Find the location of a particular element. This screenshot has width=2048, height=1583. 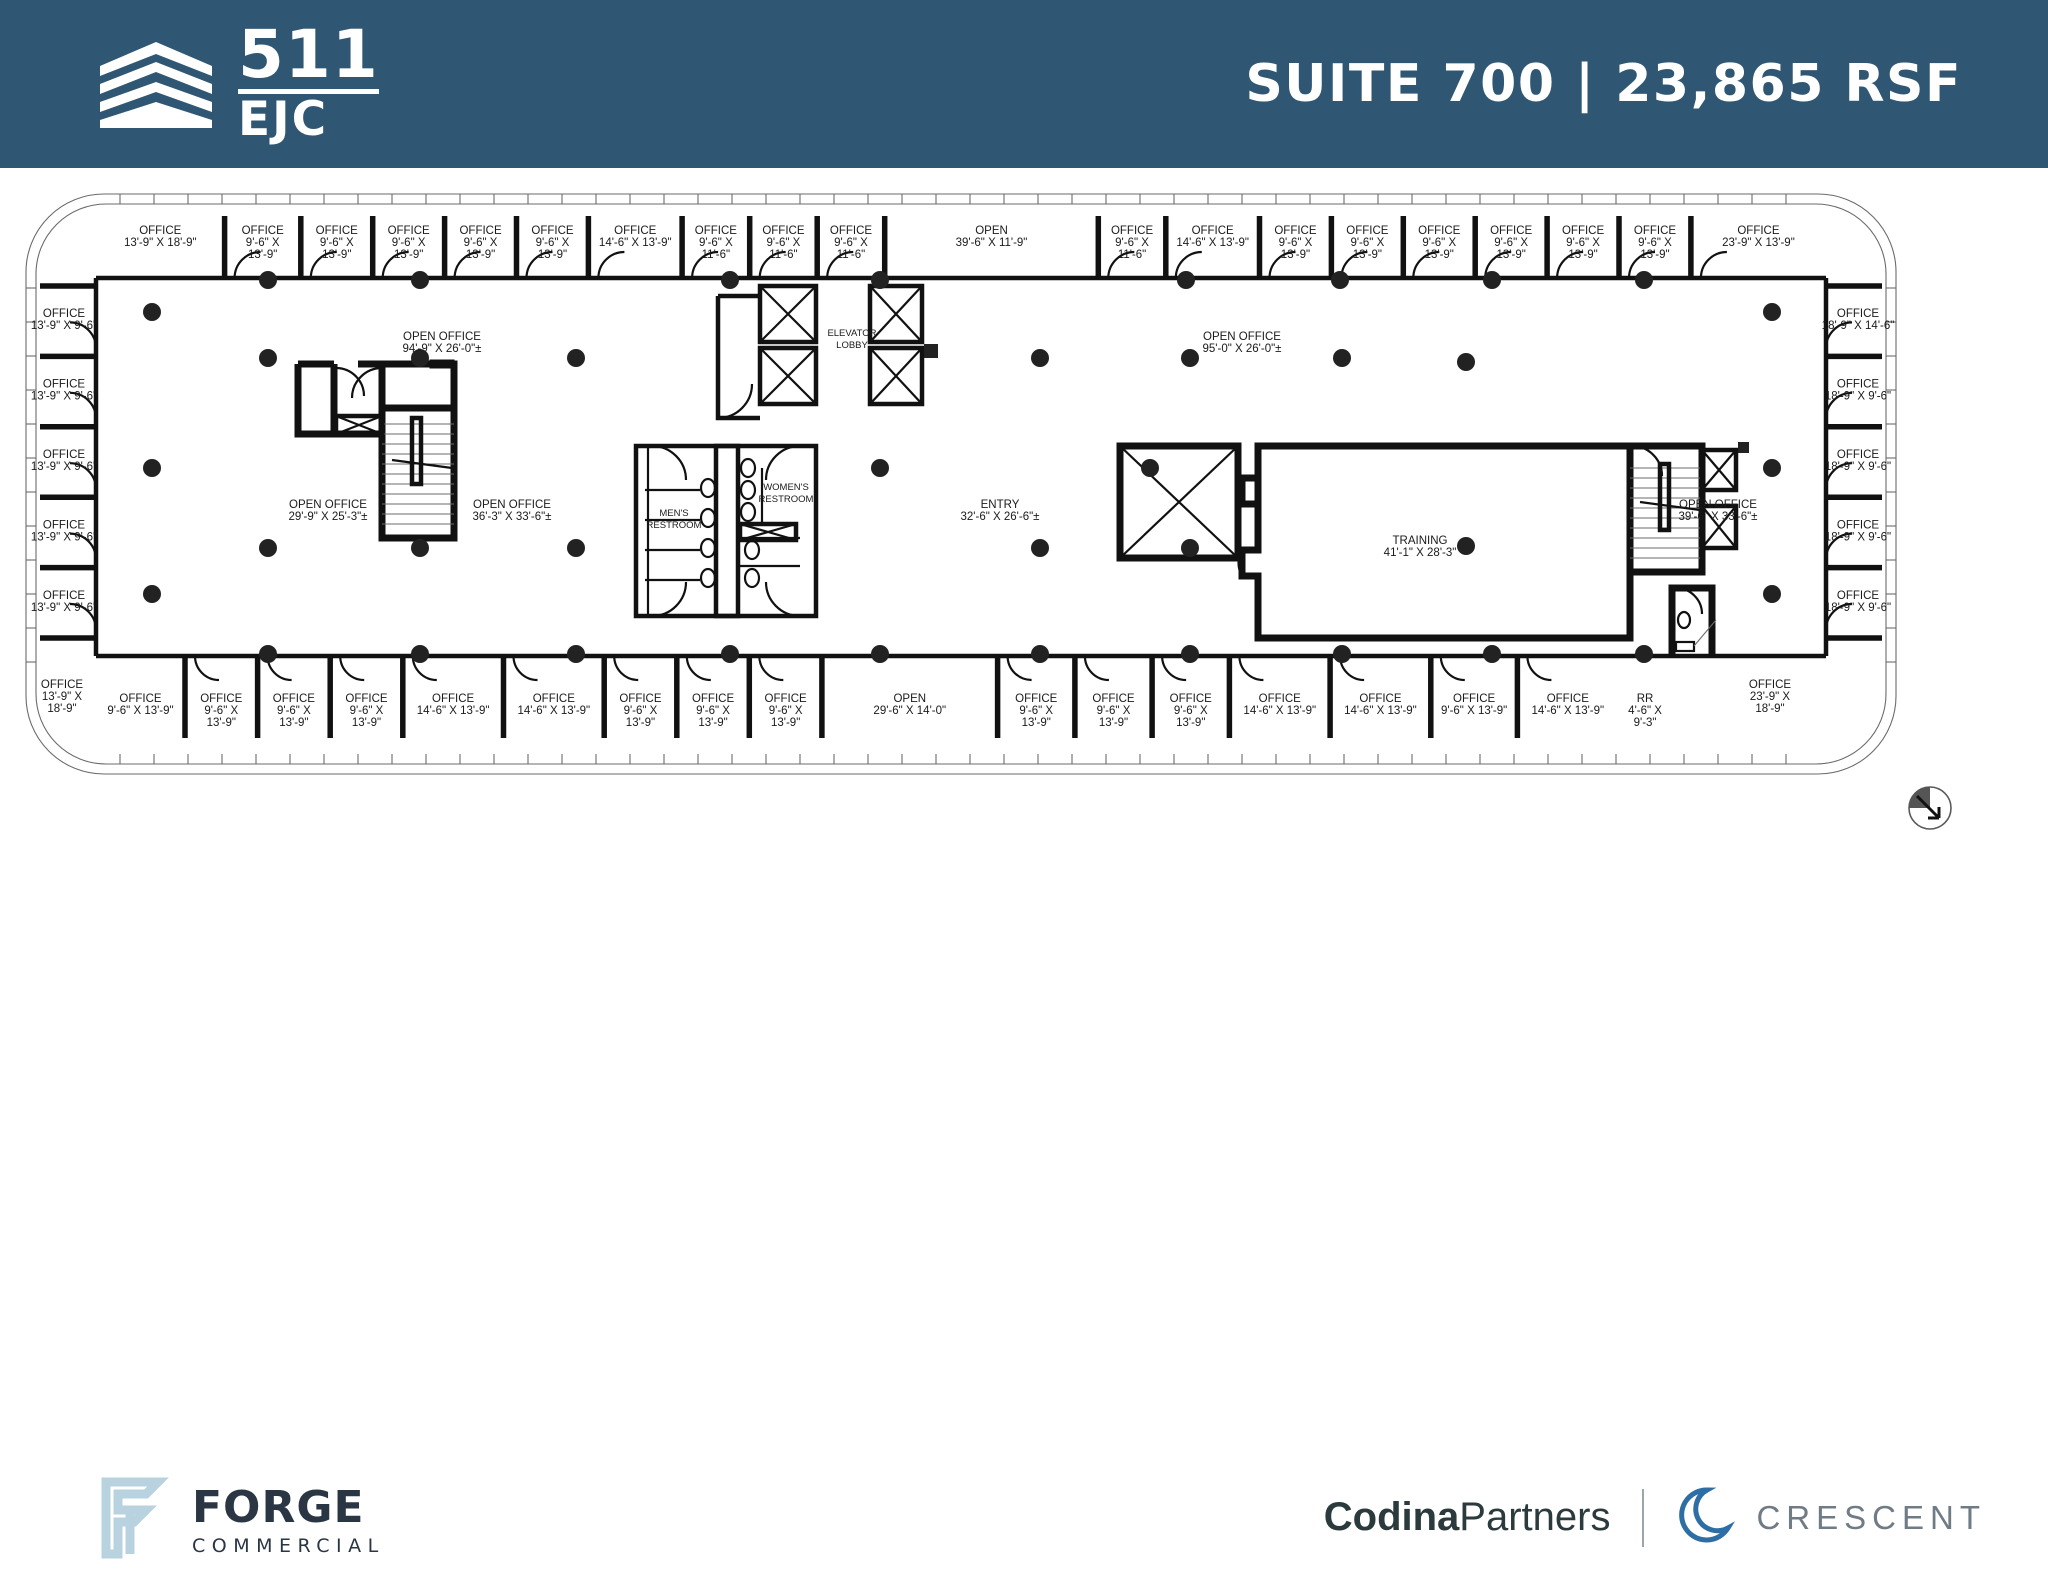

north-arrow-icon is located at coordinates (1930, 808).